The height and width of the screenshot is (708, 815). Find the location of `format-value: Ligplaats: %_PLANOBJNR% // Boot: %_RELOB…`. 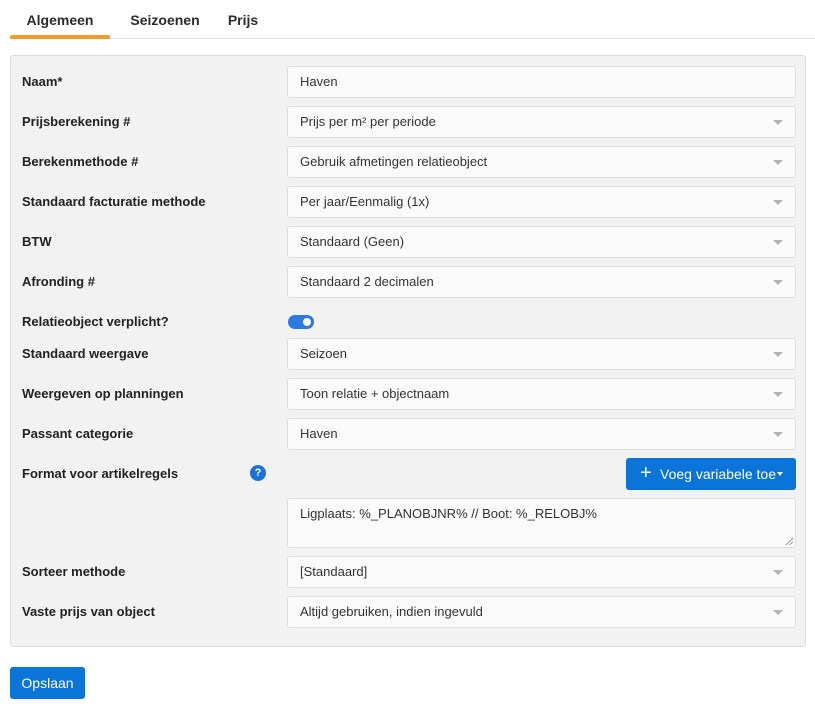

format-value: Ligplaats: %_PLANOBJNR% // Boot: %_RELOB… is located at coordinates (448, 513).